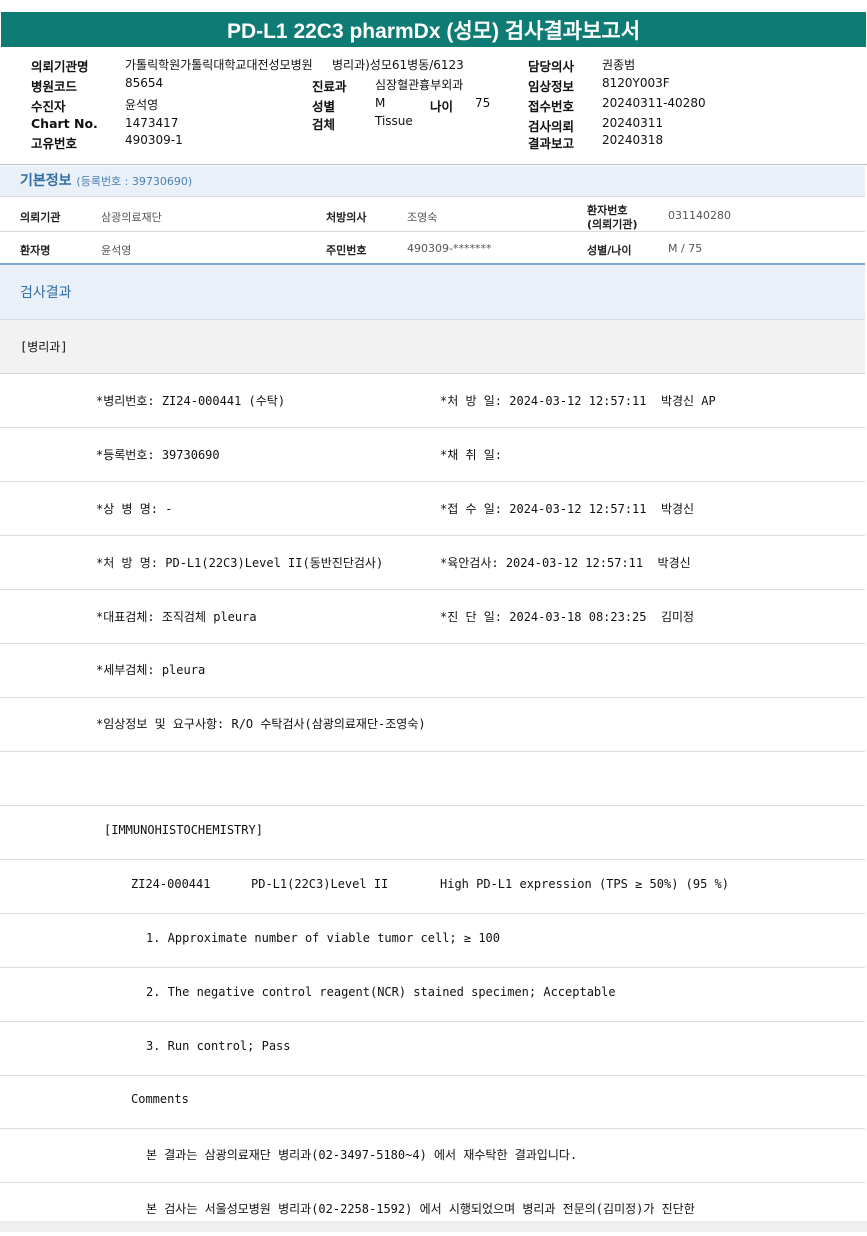  Describe the element at coordinates (584, 884) in the screenshot. I see `ihc-result: High PD-L1 expression (TPS ≥ 50%) (95 %)` at that location.